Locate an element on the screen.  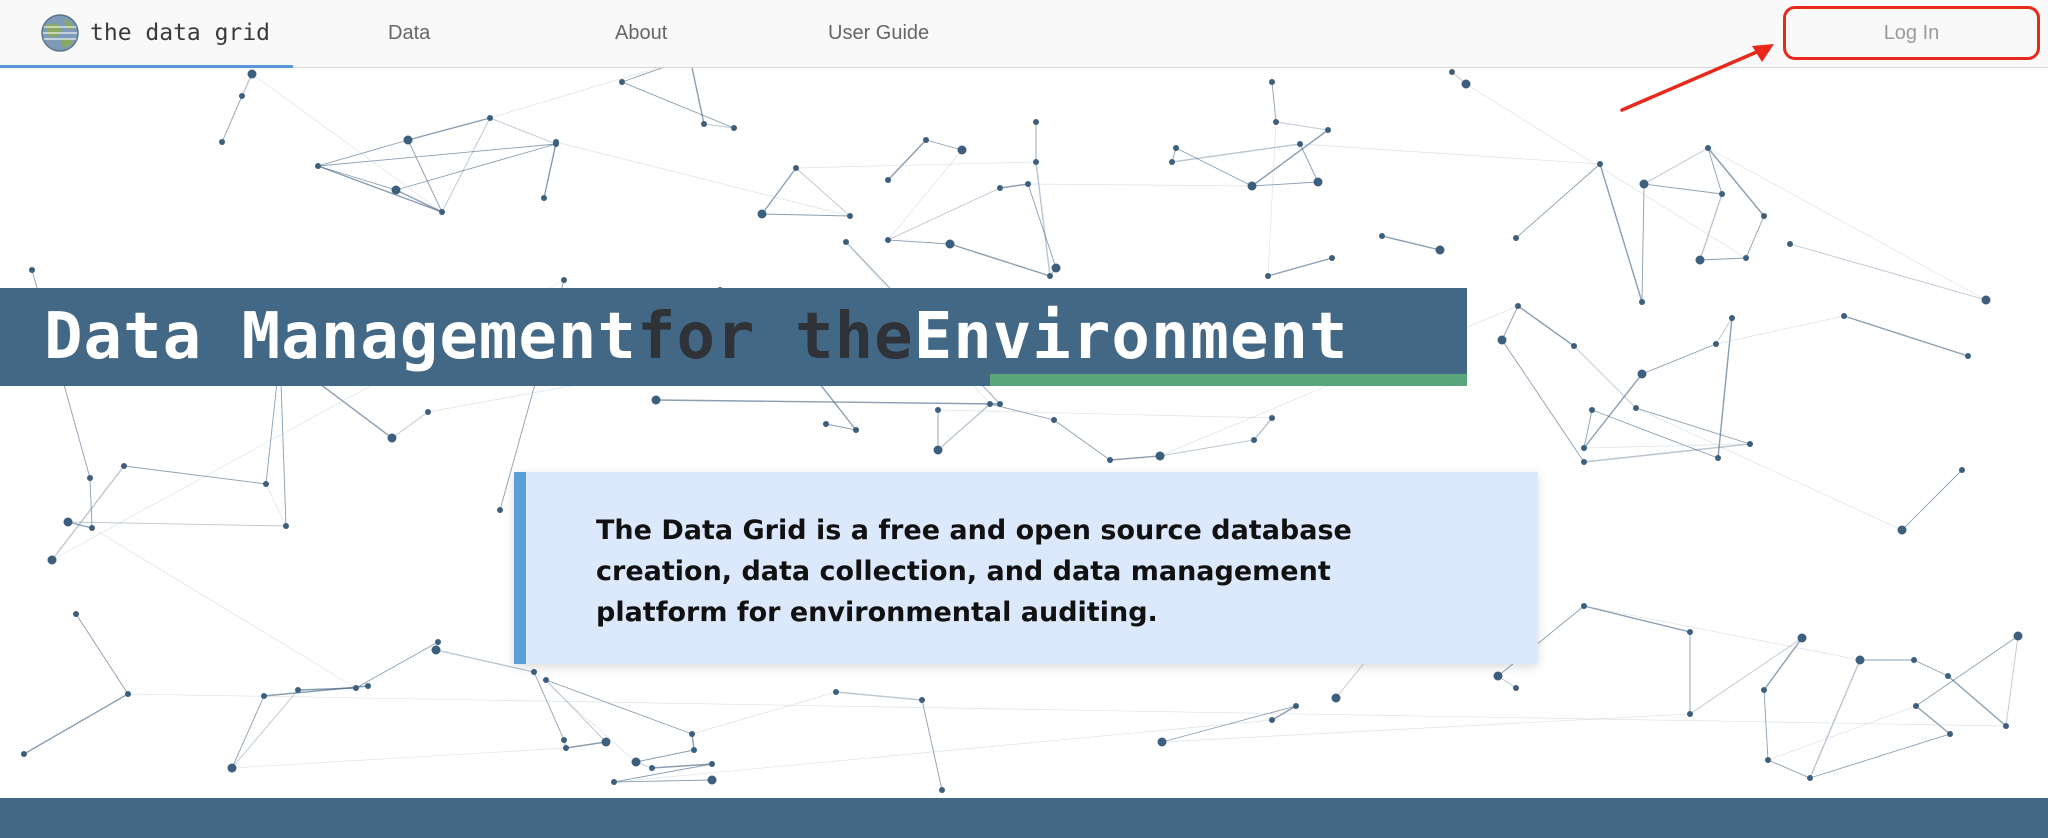
brand-home-link: the data grid is located at coordinates (146, 34).